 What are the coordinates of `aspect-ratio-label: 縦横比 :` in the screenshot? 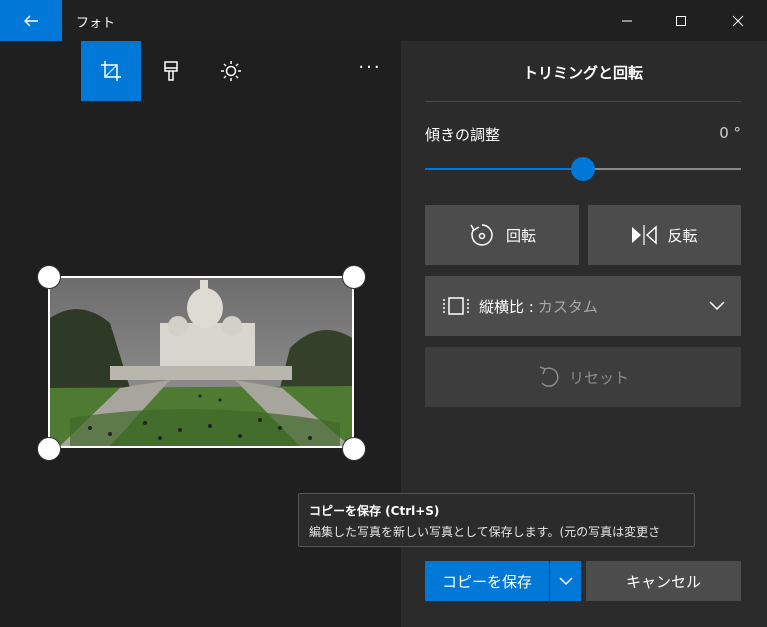 It's located at (506, 306).